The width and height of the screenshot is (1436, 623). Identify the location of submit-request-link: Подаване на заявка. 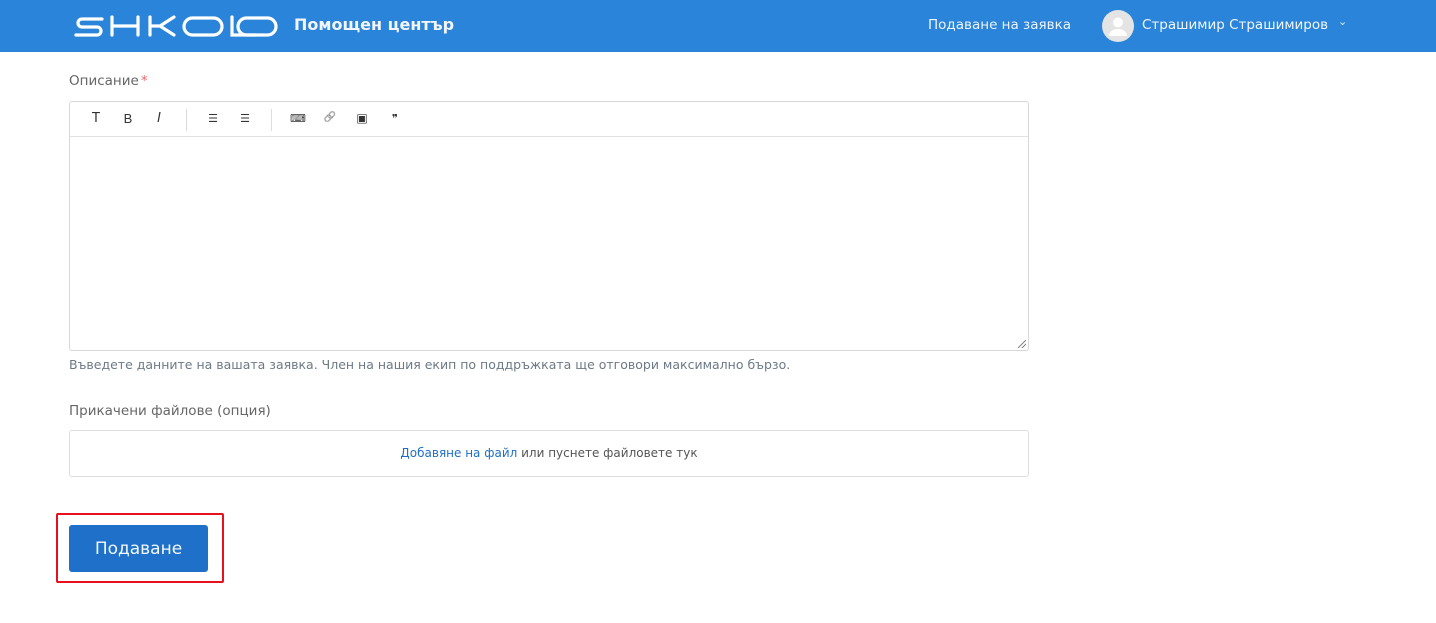
(999, 25).